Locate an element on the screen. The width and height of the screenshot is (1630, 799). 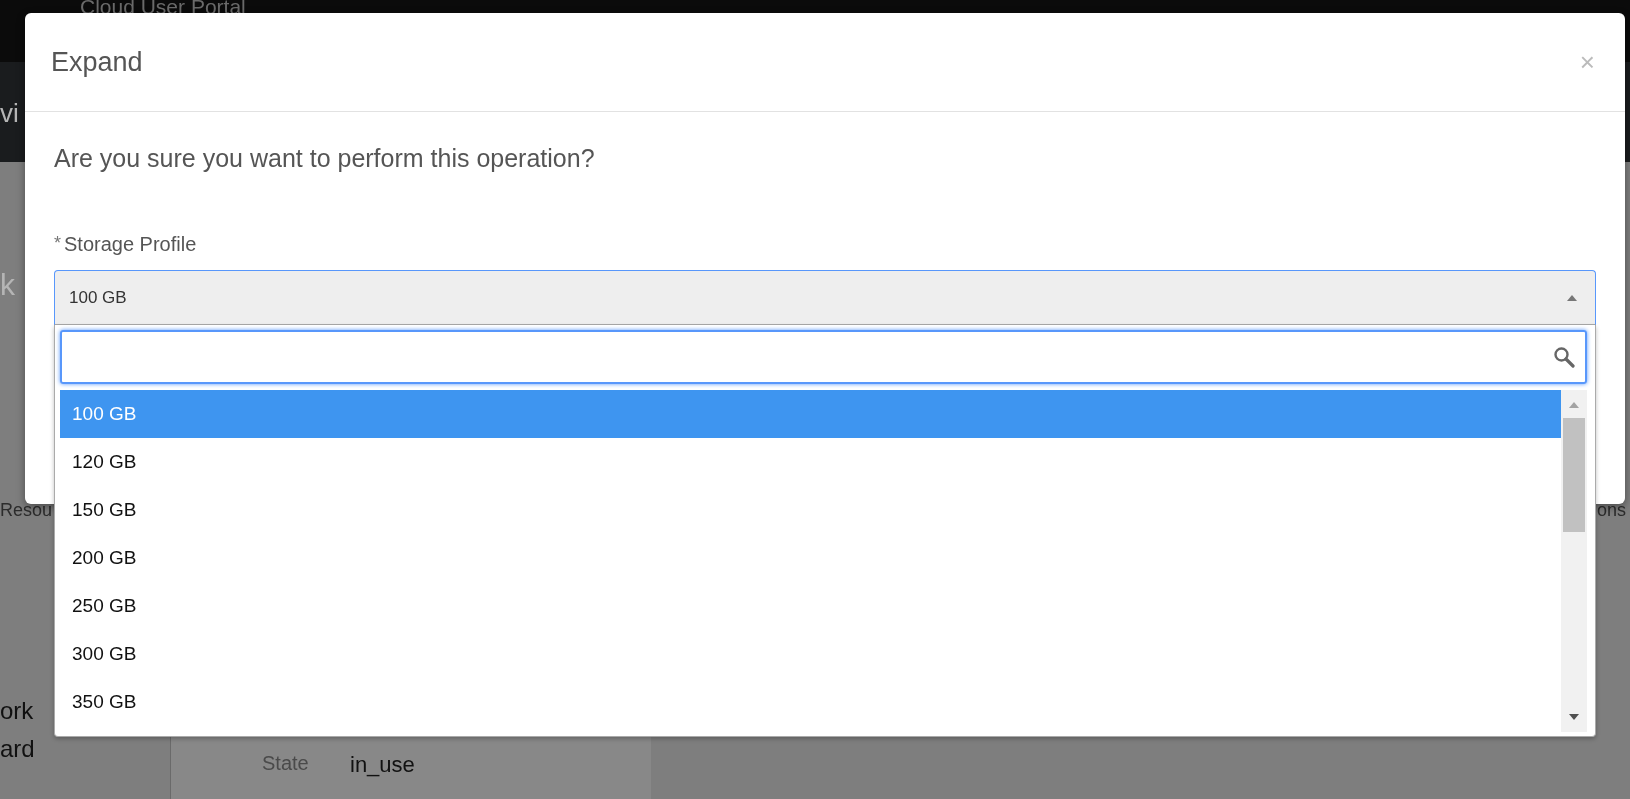
background-text: ons is located at coordinates (1612, 510).